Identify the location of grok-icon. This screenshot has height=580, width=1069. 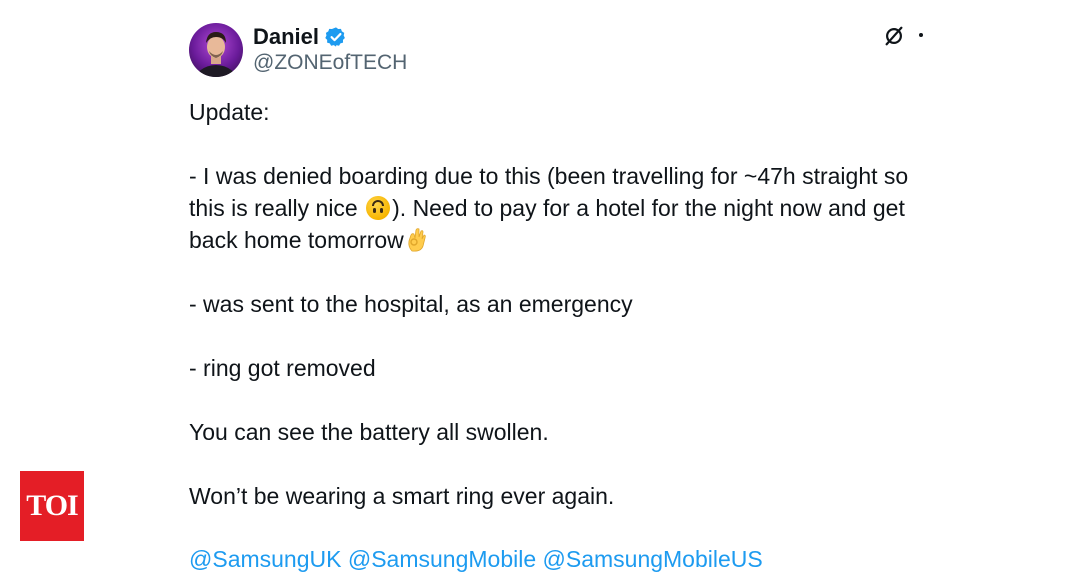
(894, 36).